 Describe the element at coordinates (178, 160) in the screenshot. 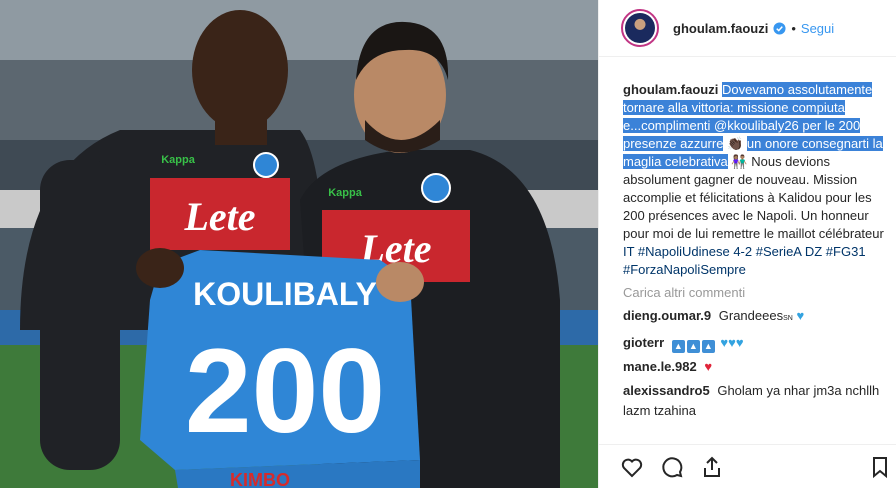

I see `brand-left: Kappa` at that location.